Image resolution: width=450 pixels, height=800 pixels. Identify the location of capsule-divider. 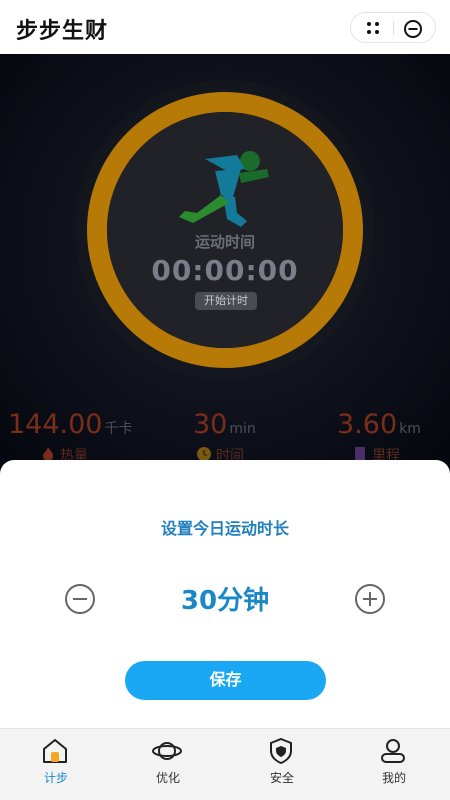
(393, 28).